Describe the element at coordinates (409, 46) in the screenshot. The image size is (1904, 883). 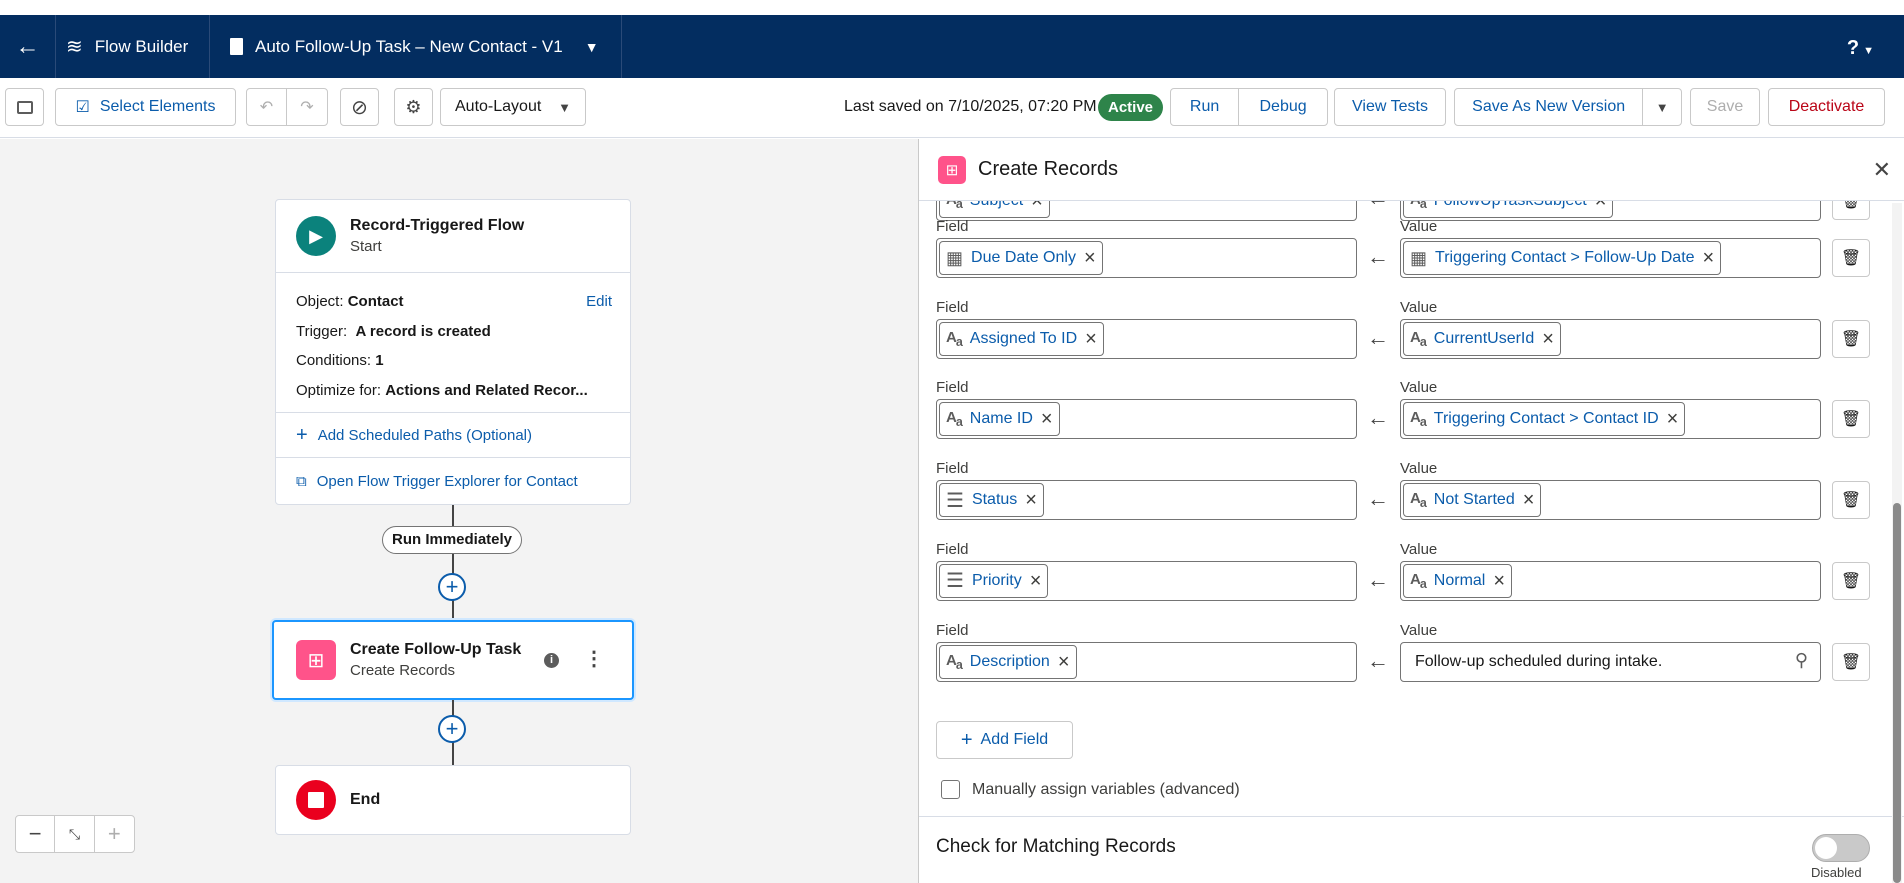
I see `flow-title: Auto Follow-Up Task – New Contact - V1` at that location.